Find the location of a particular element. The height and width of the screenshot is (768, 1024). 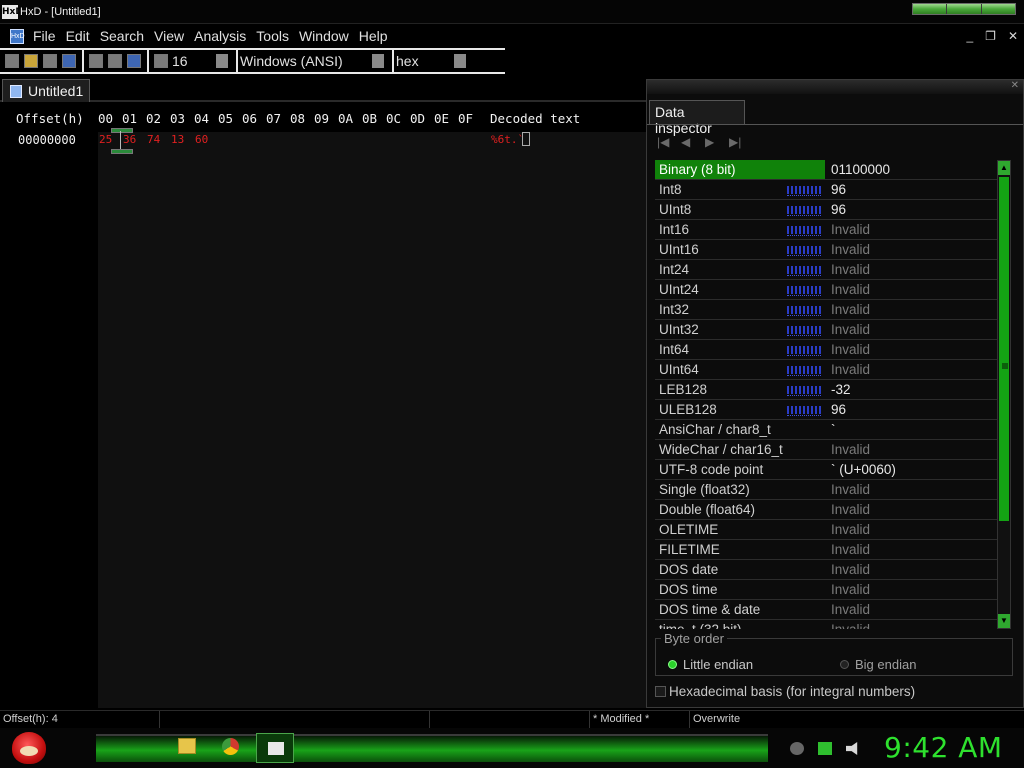

volume-icon is located at coordinates (852, 748).